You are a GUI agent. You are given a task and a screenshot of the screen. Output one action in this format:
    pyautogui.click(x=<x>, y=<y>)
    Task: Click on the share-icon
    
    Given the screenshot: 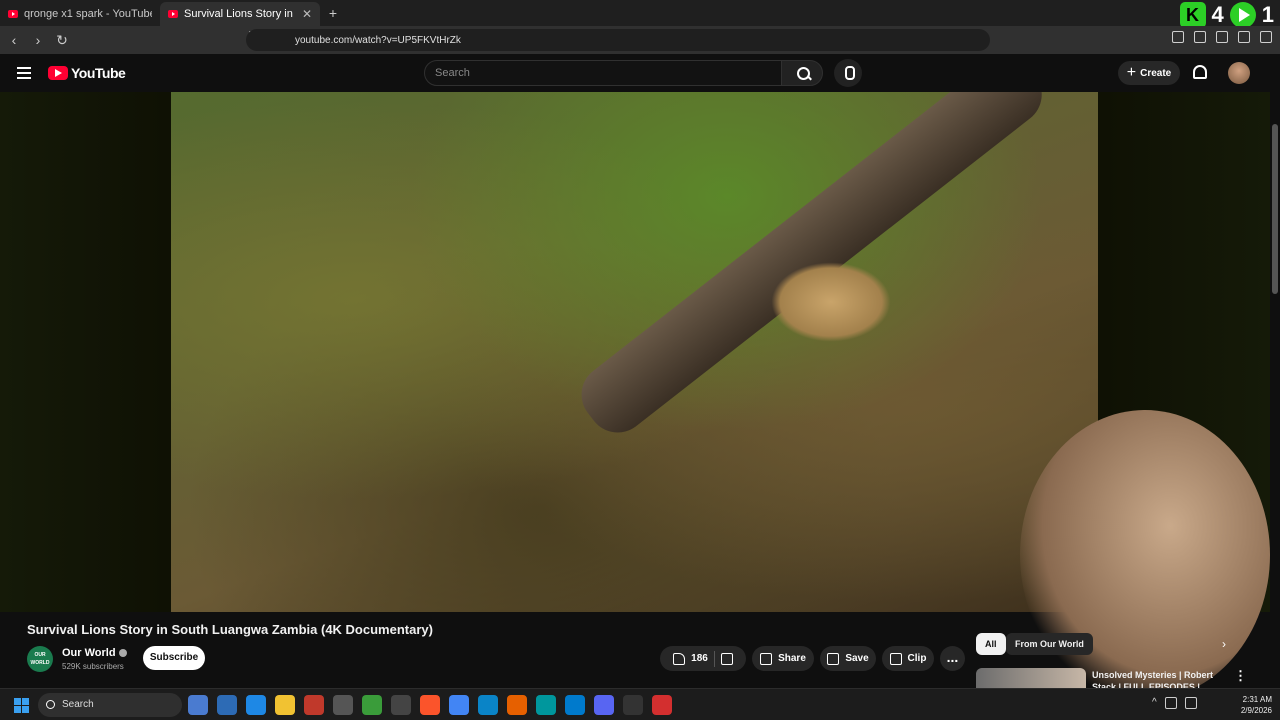 What is the action you would take?
    pyautogui.click(x=766, y=658)
    